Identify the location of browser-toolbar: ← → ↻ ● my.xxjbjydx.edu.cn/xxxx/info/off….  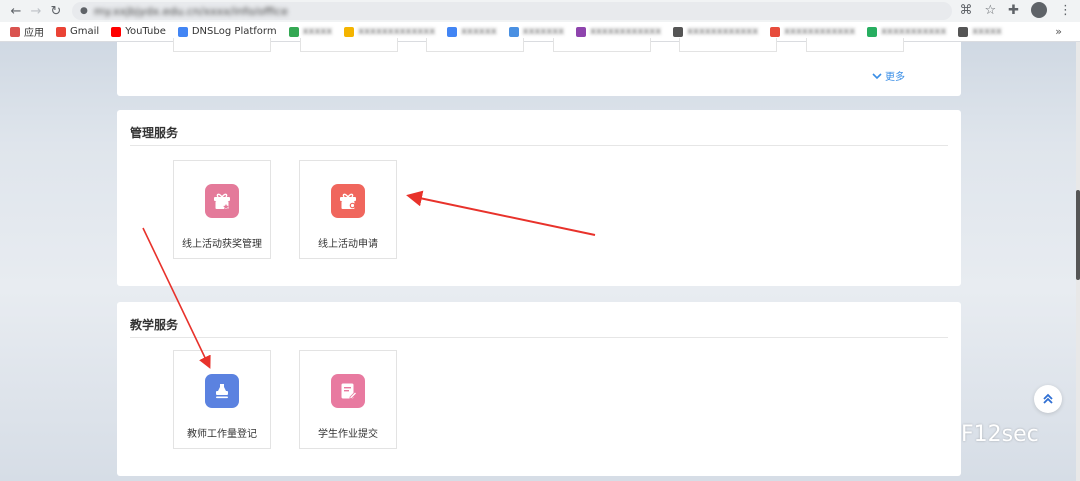
(540, 11).